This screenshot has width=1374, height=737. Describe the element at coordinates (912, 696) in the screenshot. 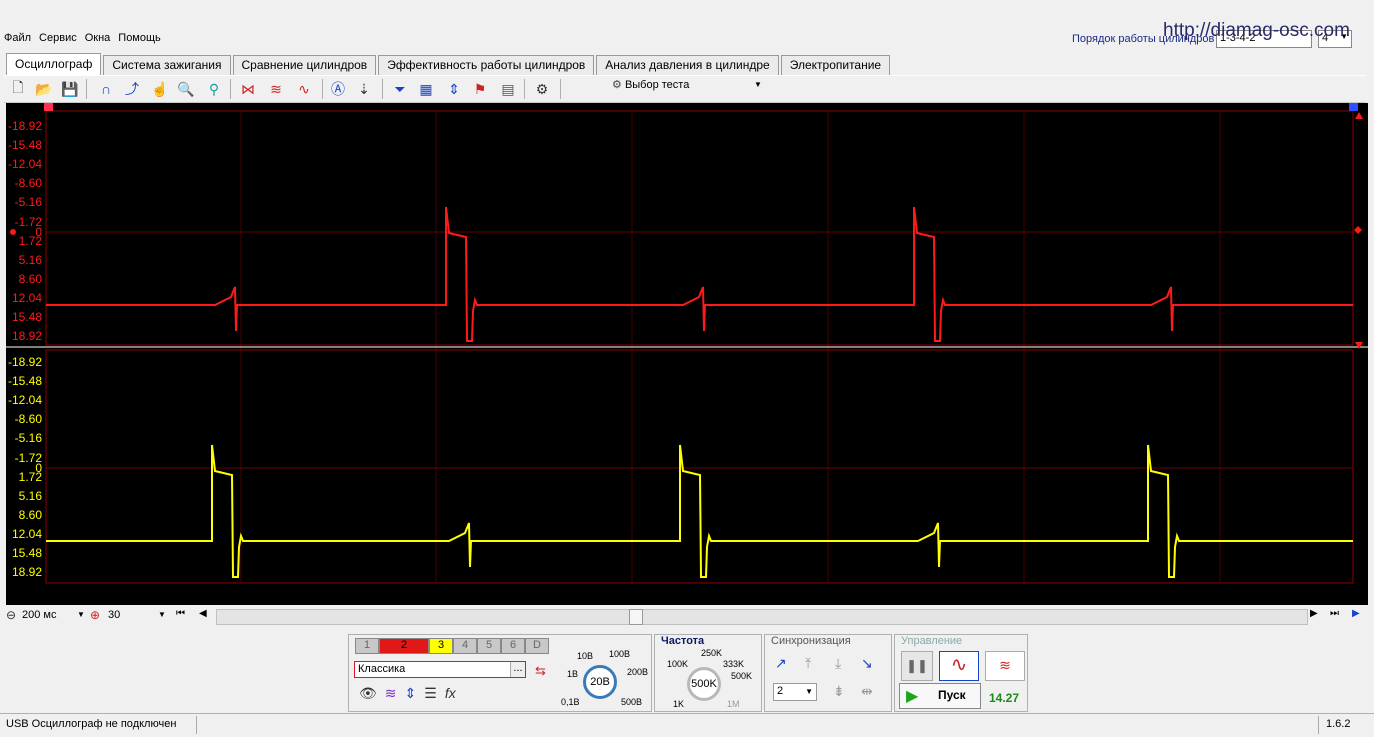

I see `play-icon: ▶` at that location.